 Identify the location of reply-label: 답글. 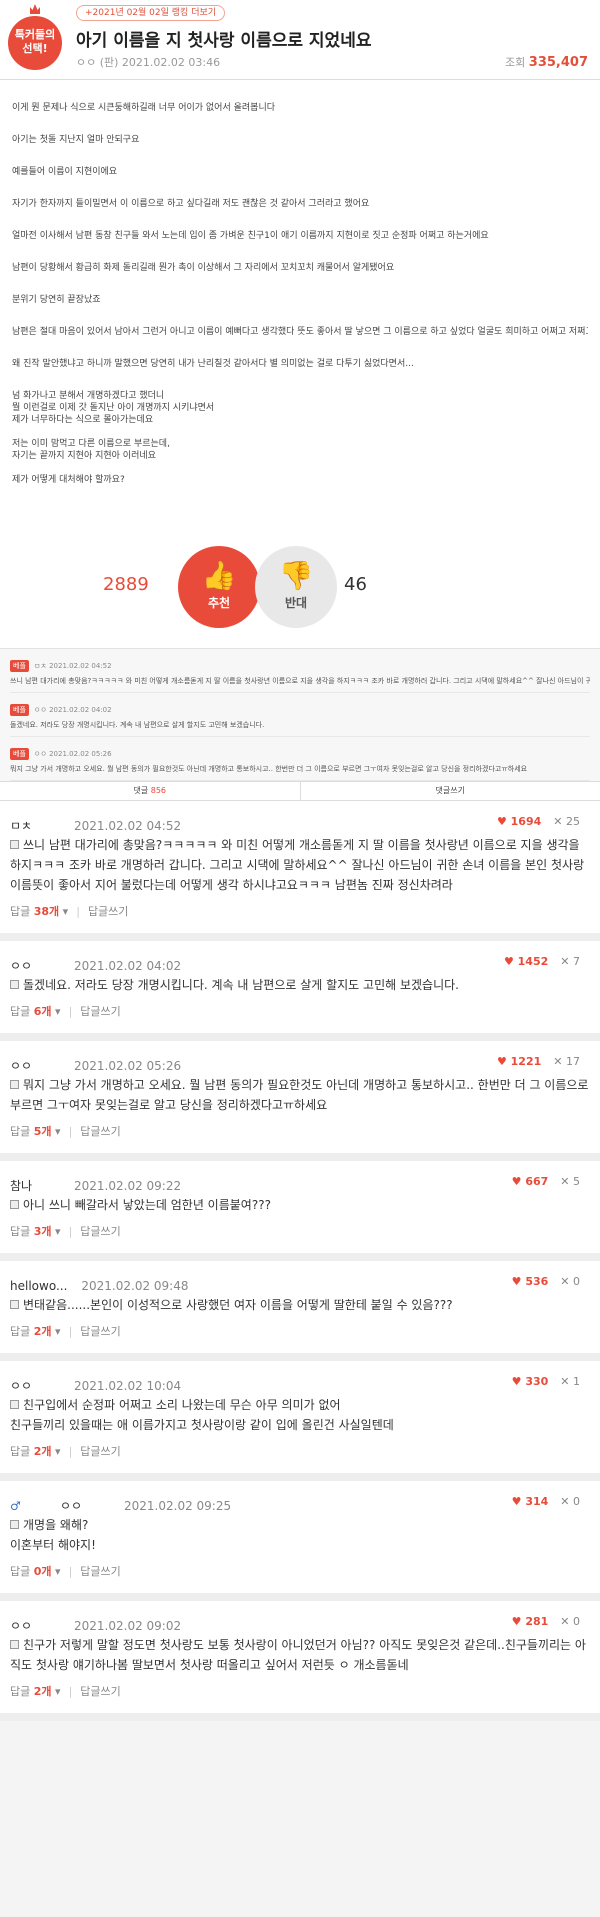
(20, 1331).